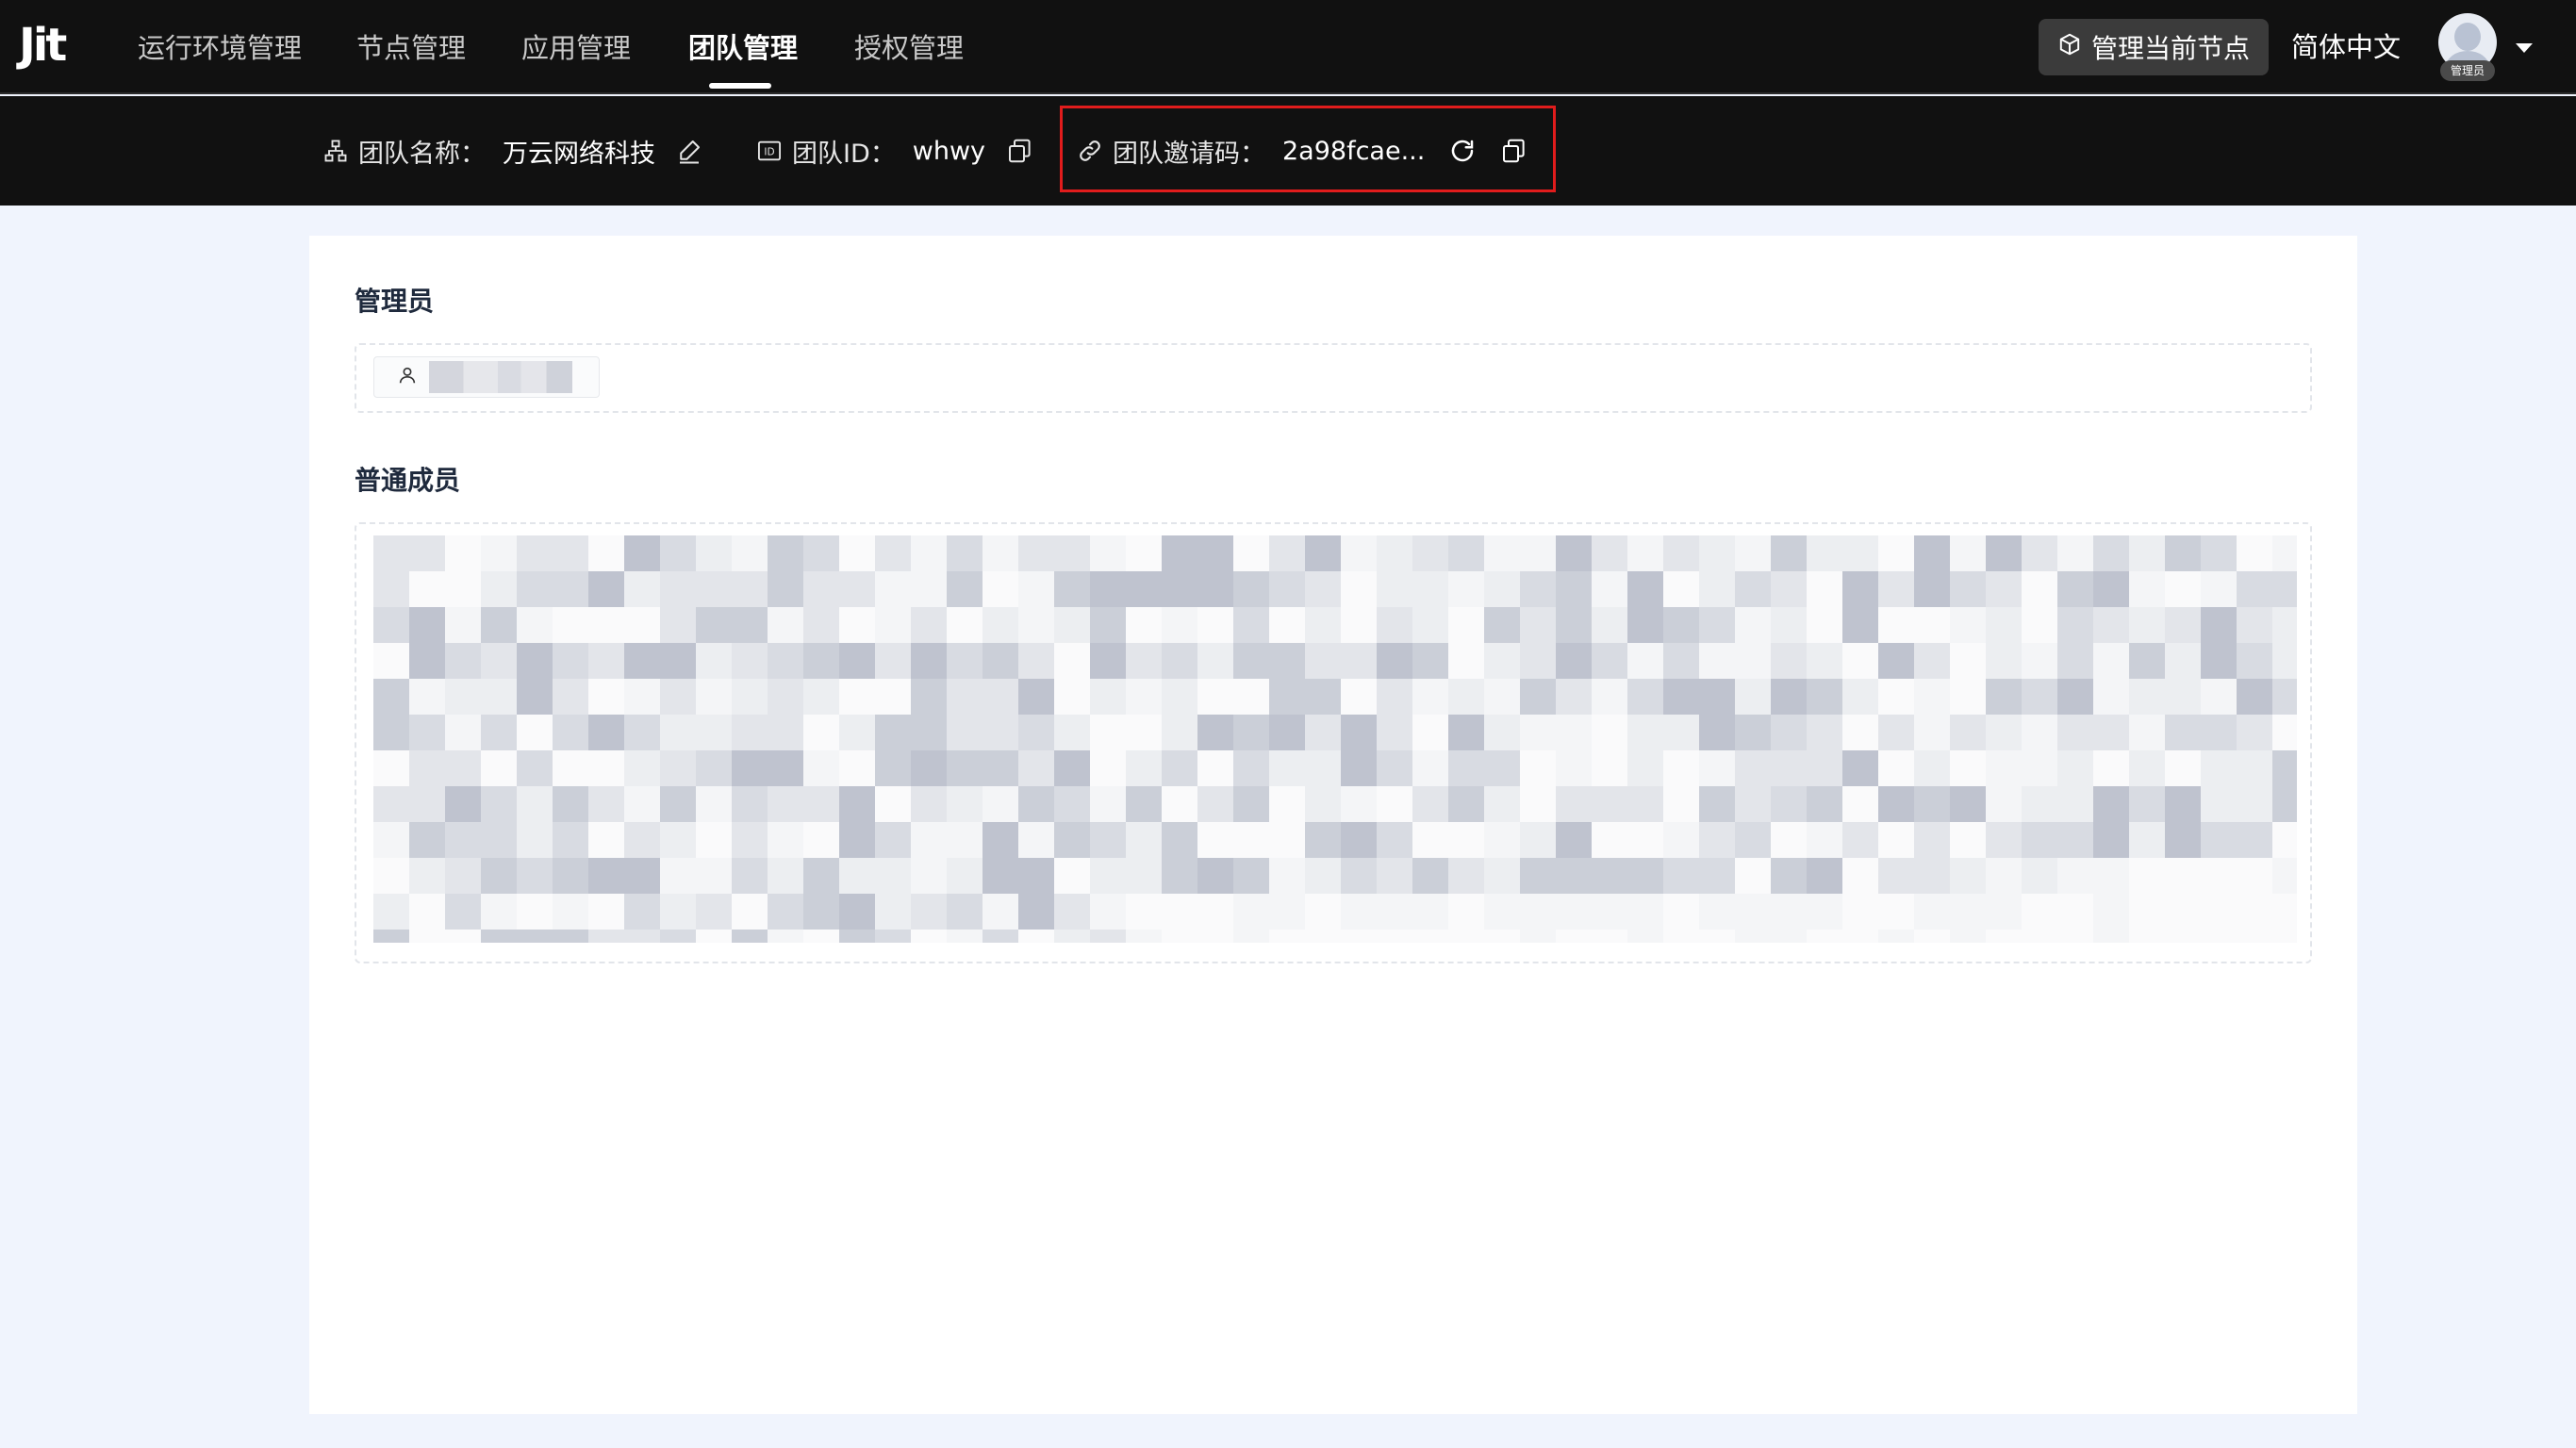 The image size is (2576, 1448). What do you see at coordinates (949, 151) in the screenshot?
I see `team-id-value: whwy` at bounding box center [949, 151].